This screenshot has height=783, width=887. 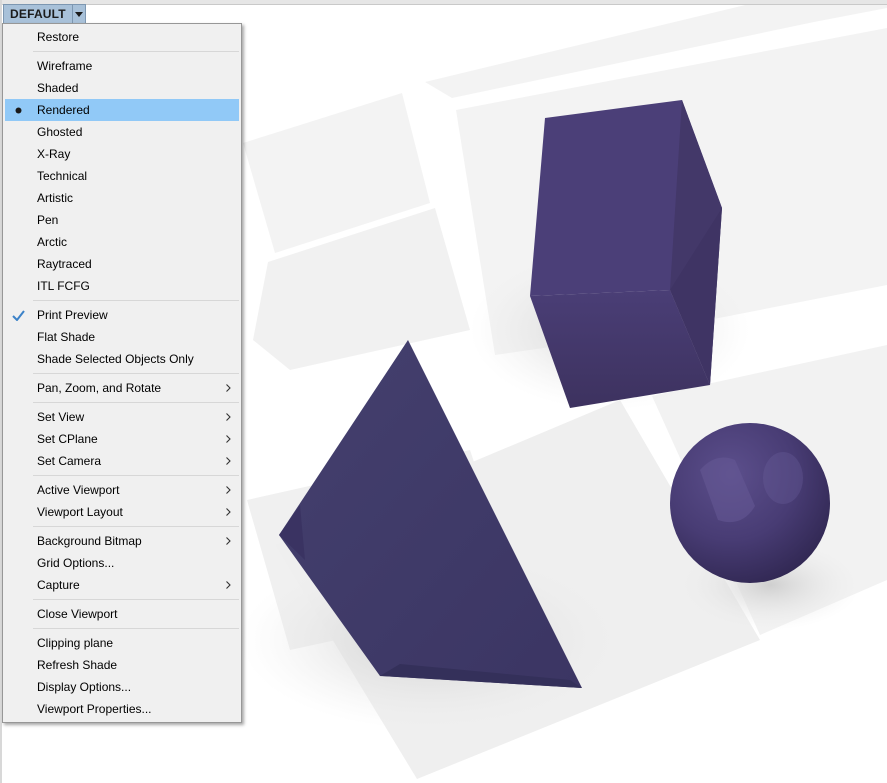 I want to click on menu-item-label: Flat Shade, so click(x=66, y=337).